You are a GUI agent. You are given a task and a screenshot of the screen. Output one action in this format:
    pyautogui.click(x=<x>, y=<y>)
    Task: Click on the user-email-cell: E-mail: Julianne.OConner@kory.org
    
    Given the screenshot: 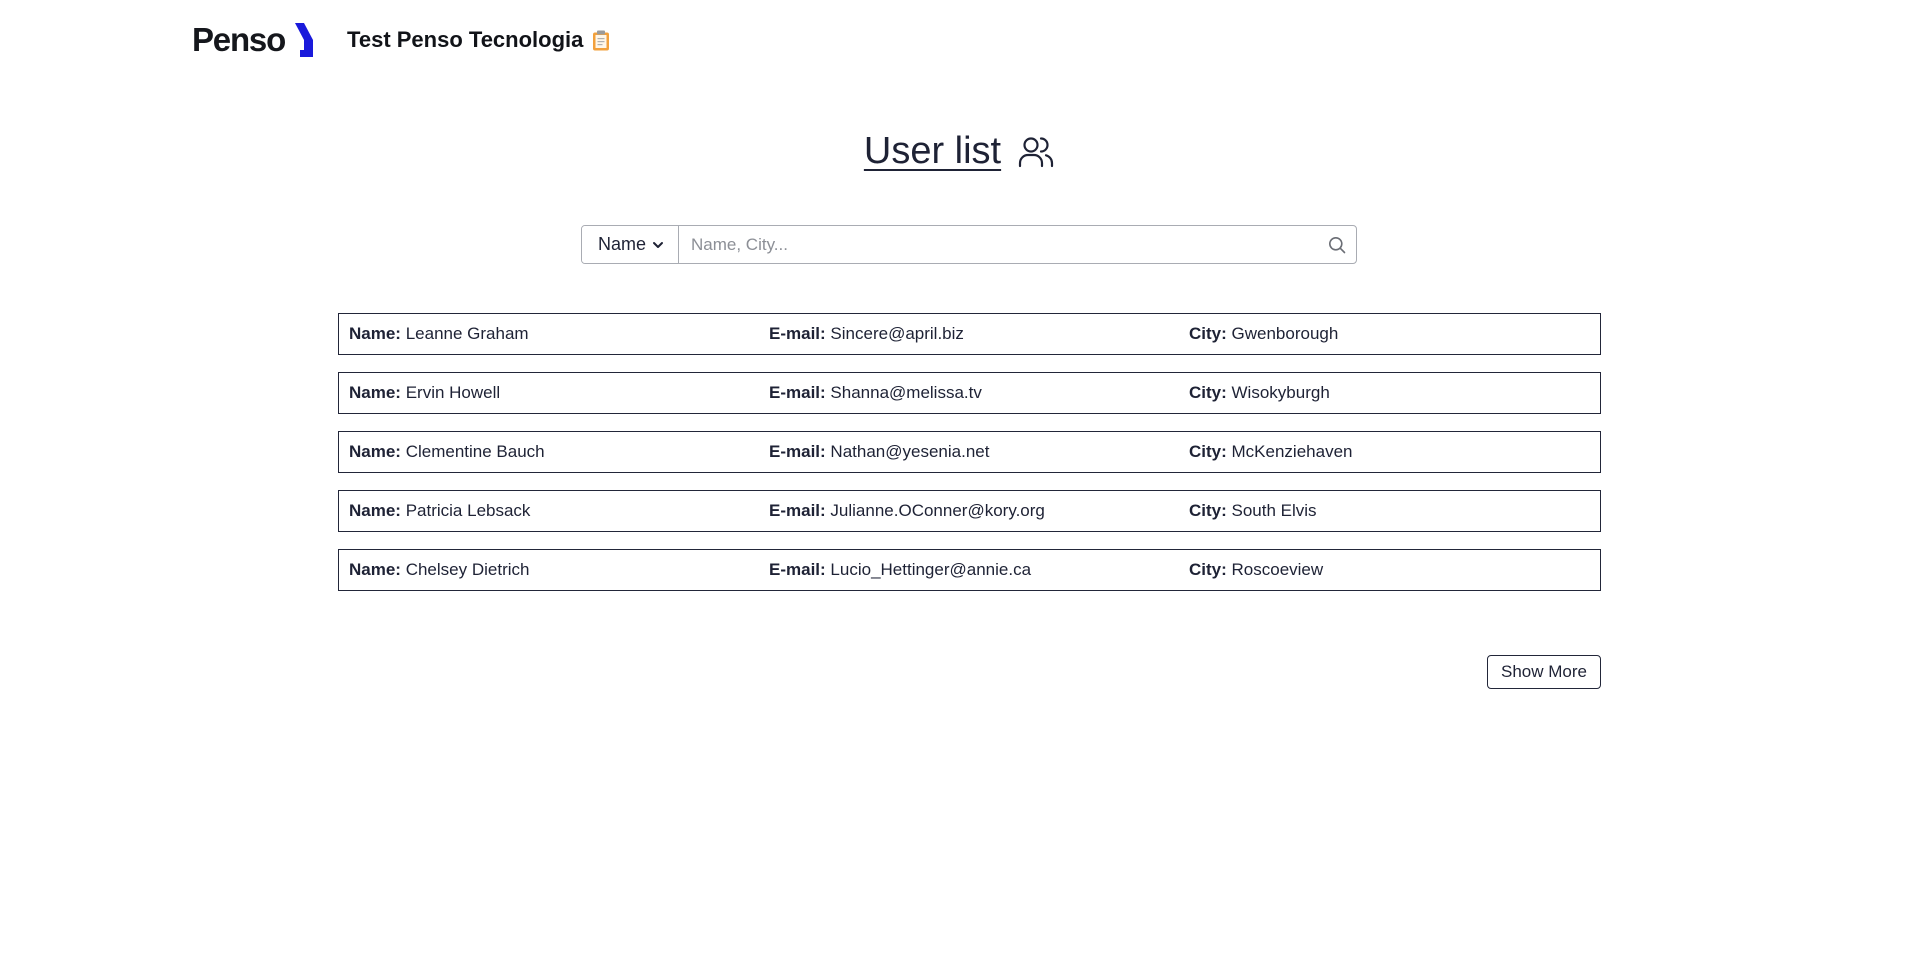 What is the action you would take?
    pyautogui.click(x=907, y=511)
    